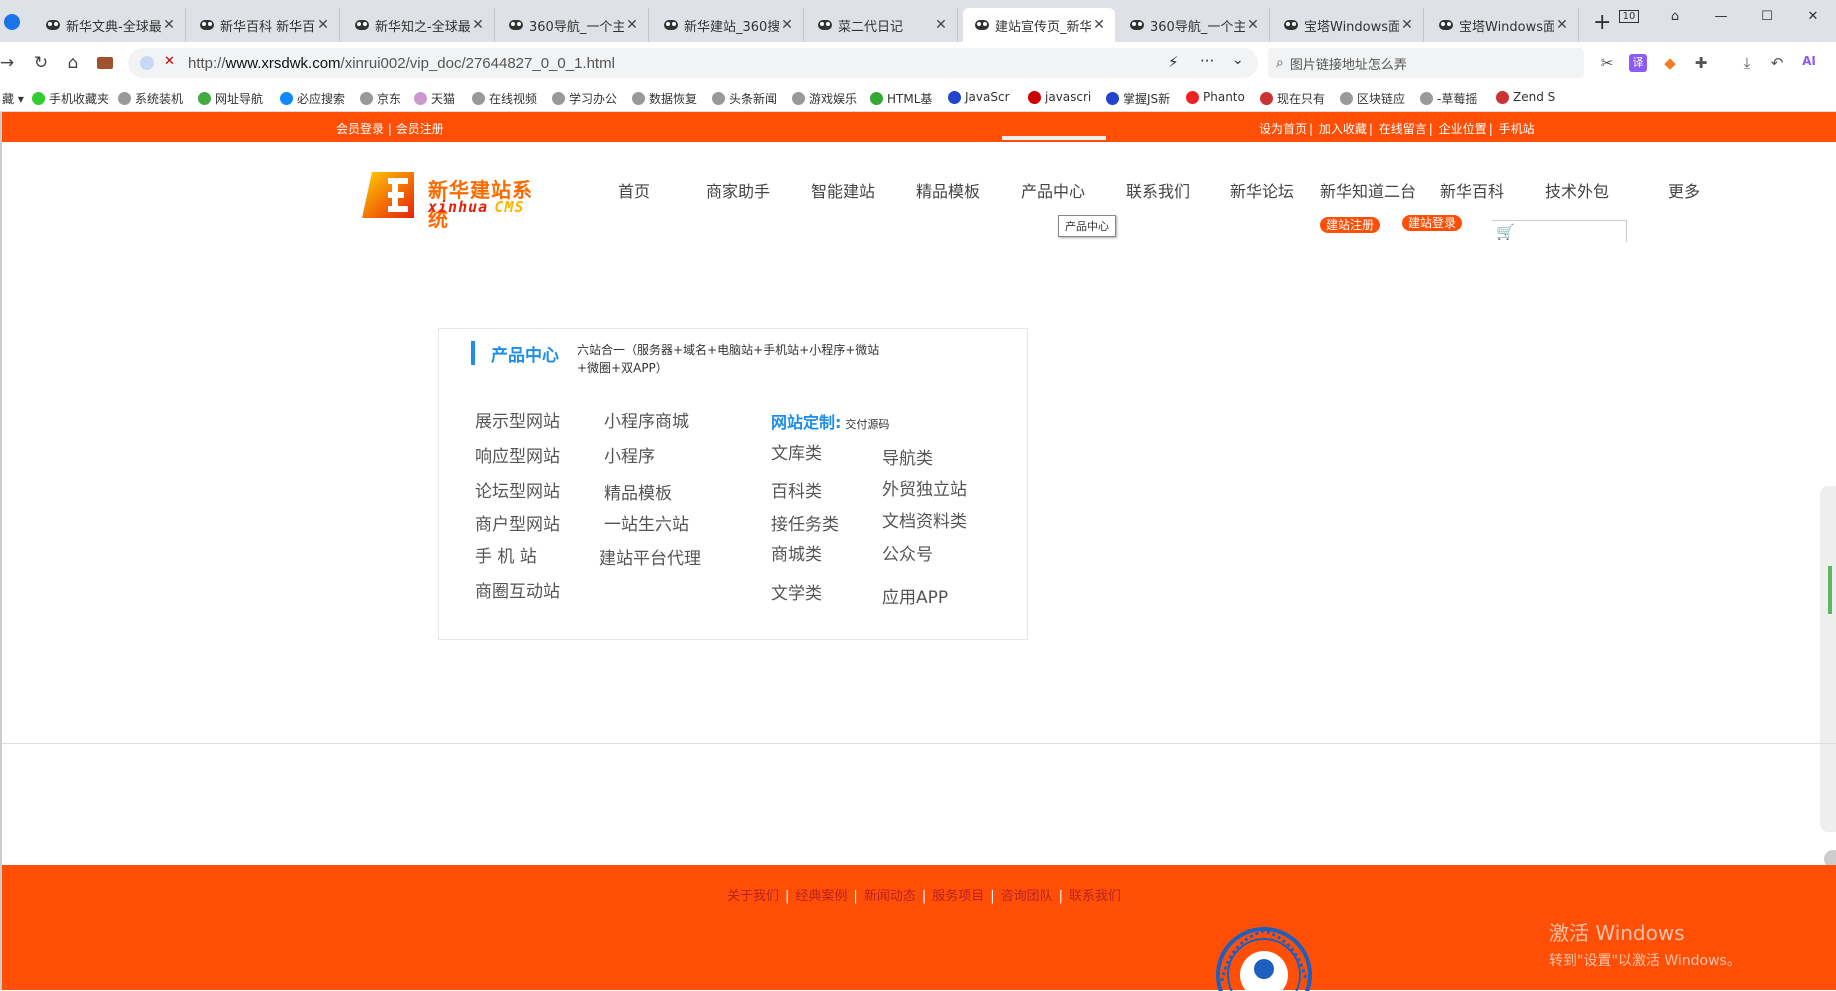  What do you see at coordinates (1262, 190) in the screenshot?
I see `nav-forum: 新华论坛` at bounding box center [1262, 190].